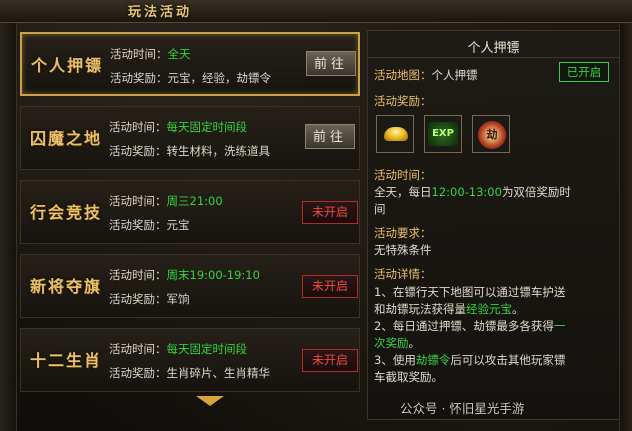  I want to click on activity-time: 活动时间：周三21:00, so click(166, 201).